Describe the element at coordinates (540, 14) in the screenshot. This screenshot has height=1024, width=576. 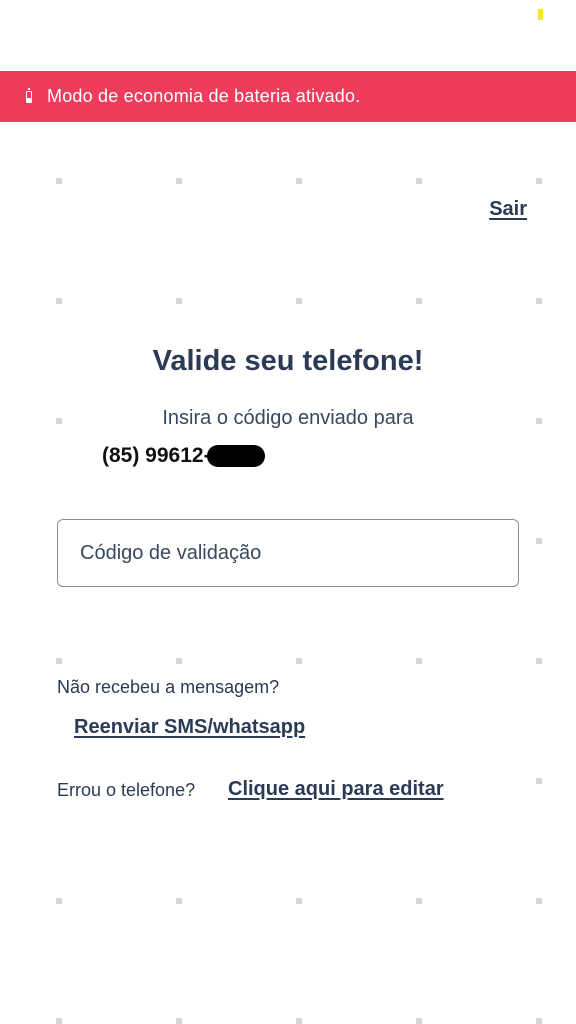
I see `status-indicator` at that location.